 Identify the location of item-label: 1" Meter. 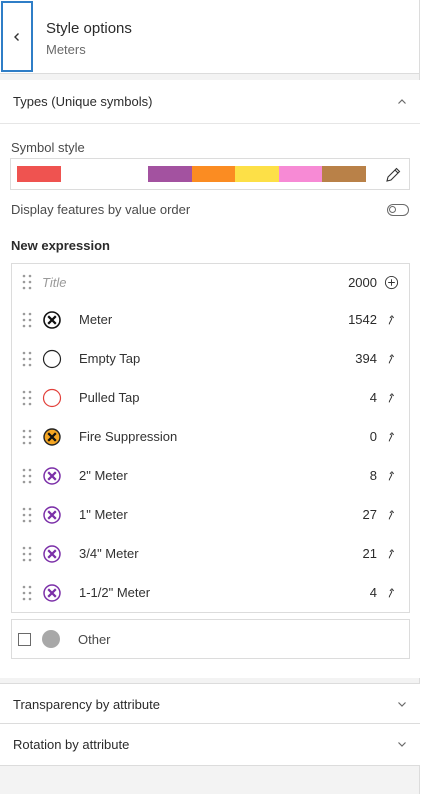
(103, 514).